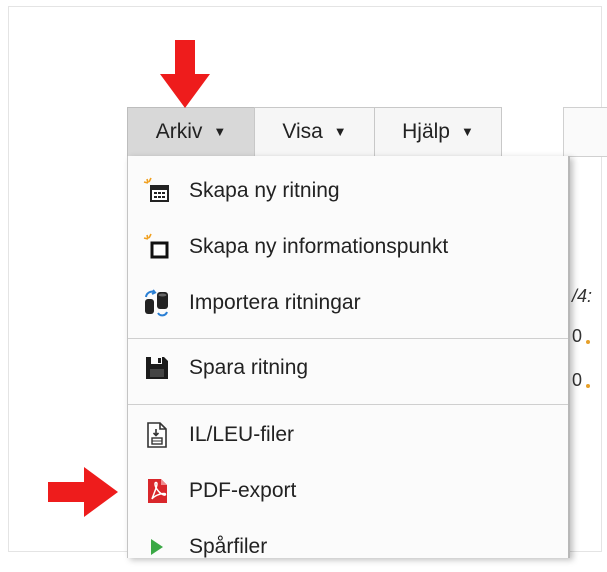 This screenshot has height=572, width=607. Describe the element at coordinates (426, 131) in the screenshot. I see `menu-tab-label: Hjälp` at that location.